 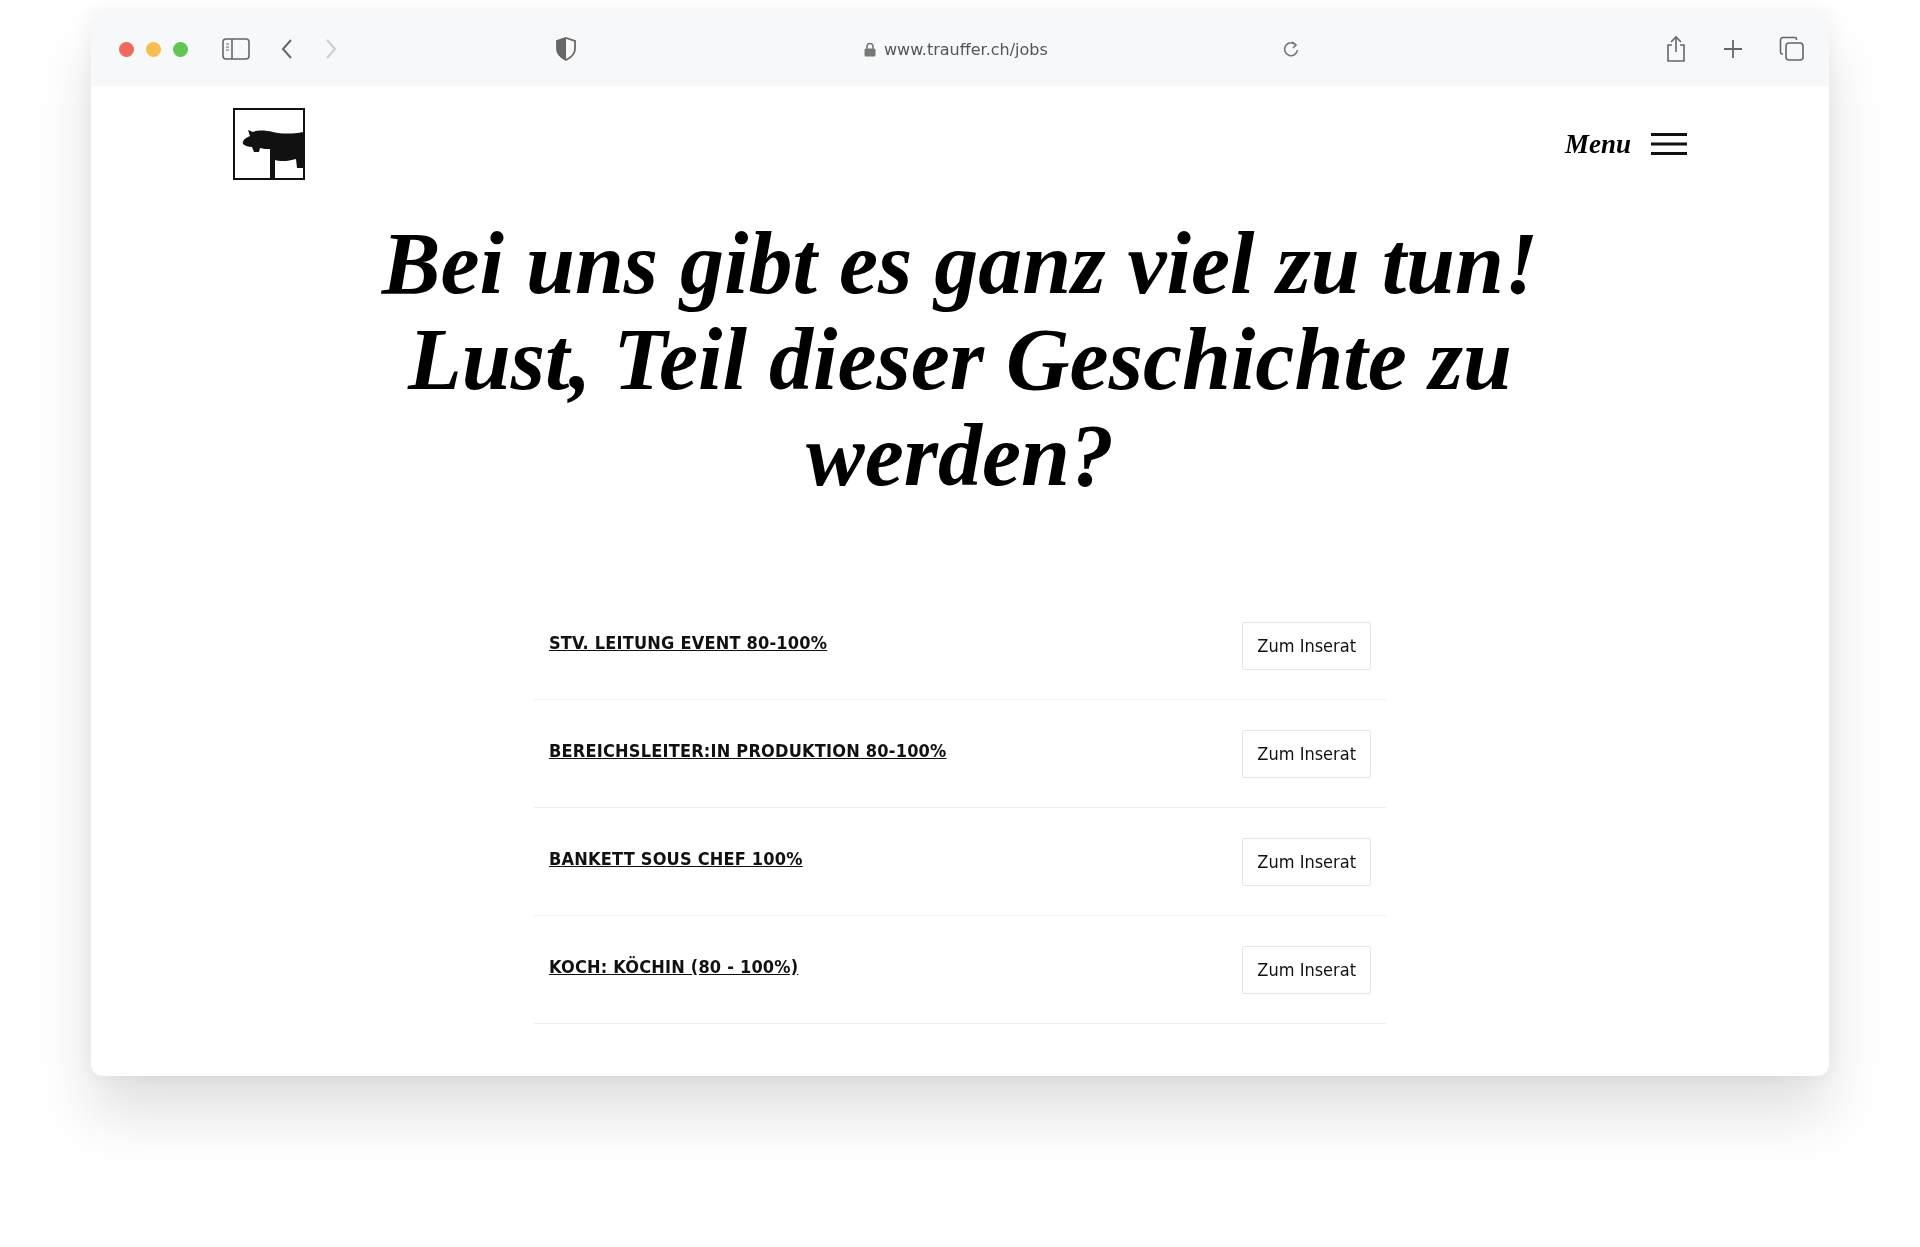 I want to click on job-title-link: BEREICHSLEITER:IN PRODUKTION 80-100%, so click(x=748, y=750).